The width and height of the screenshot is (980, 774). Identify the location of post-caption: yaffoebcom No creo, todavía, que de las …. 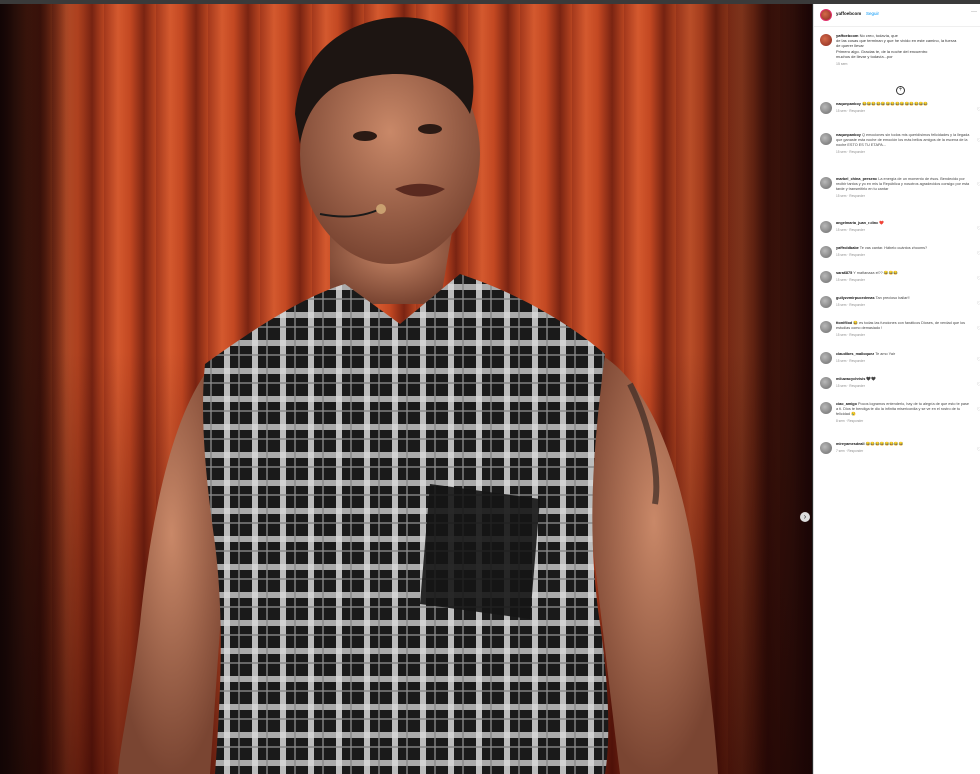
(897, 59).